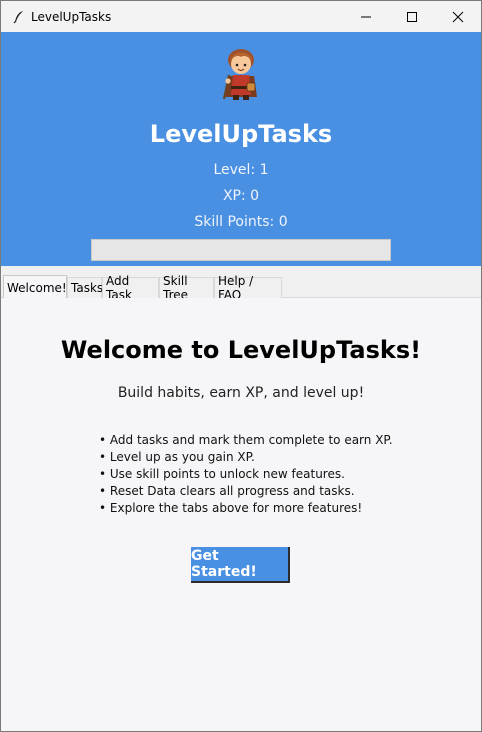 The image size is (482, 732). I want to click on skill-points-label: Skill Points: 0, so click(241, 222).